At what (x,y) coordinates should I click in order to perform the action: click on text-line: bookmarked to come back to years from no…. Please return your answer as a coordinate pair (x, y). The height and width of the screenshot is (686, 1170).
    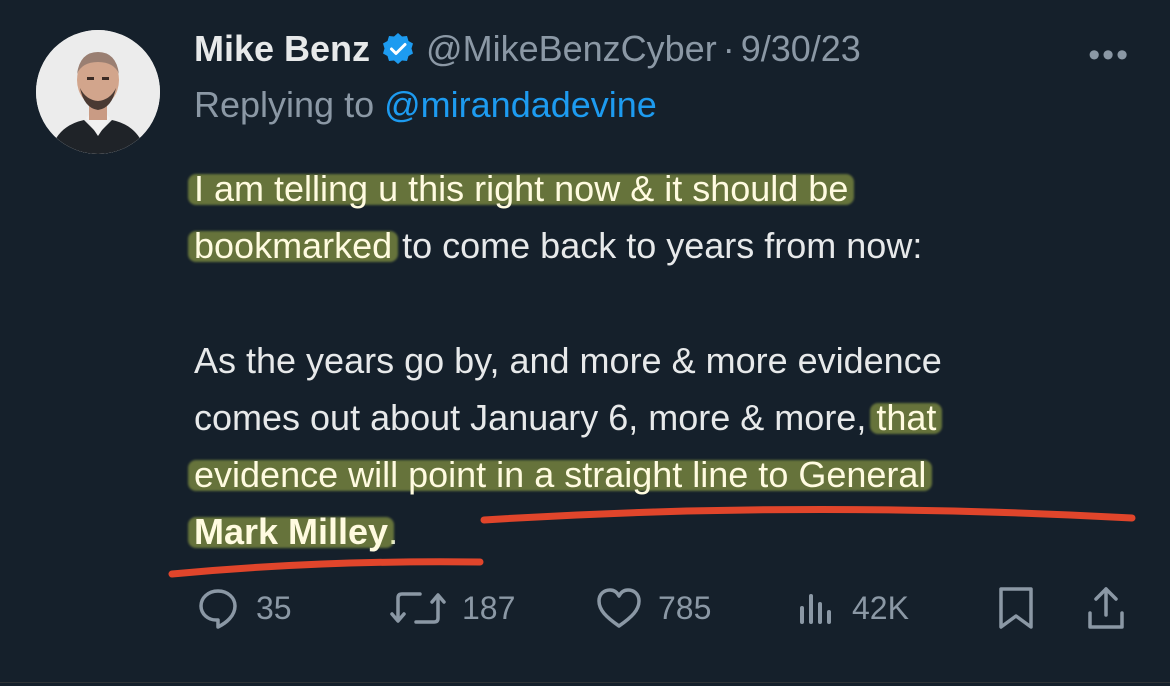
    Looking at the image, I should click on (669, 245).